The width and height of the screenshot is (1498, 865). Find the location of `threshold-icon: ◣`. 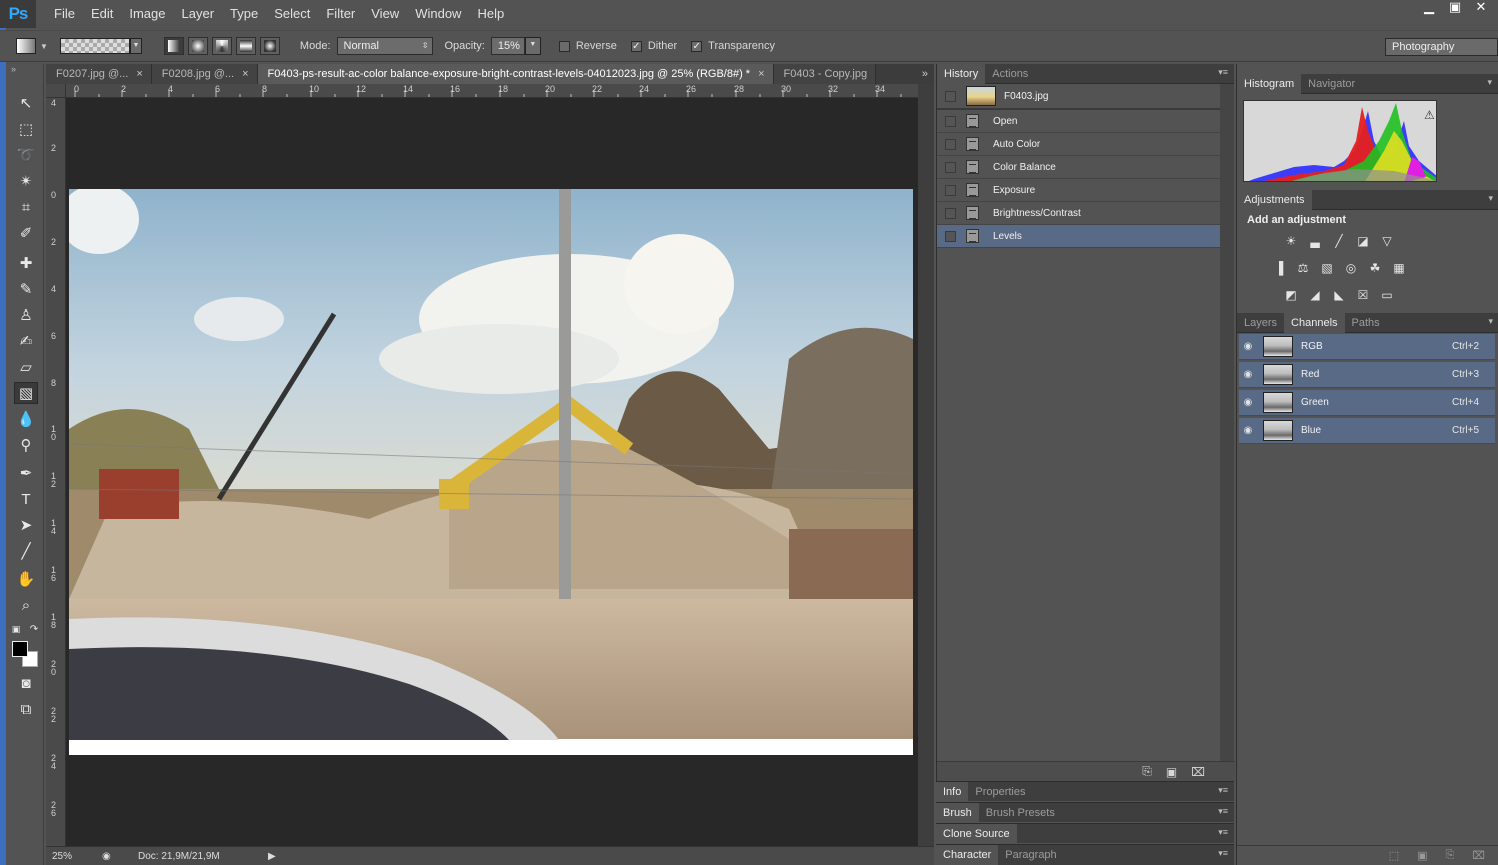

threshold-icon: ◣ is located at coordinates (1339, 295).